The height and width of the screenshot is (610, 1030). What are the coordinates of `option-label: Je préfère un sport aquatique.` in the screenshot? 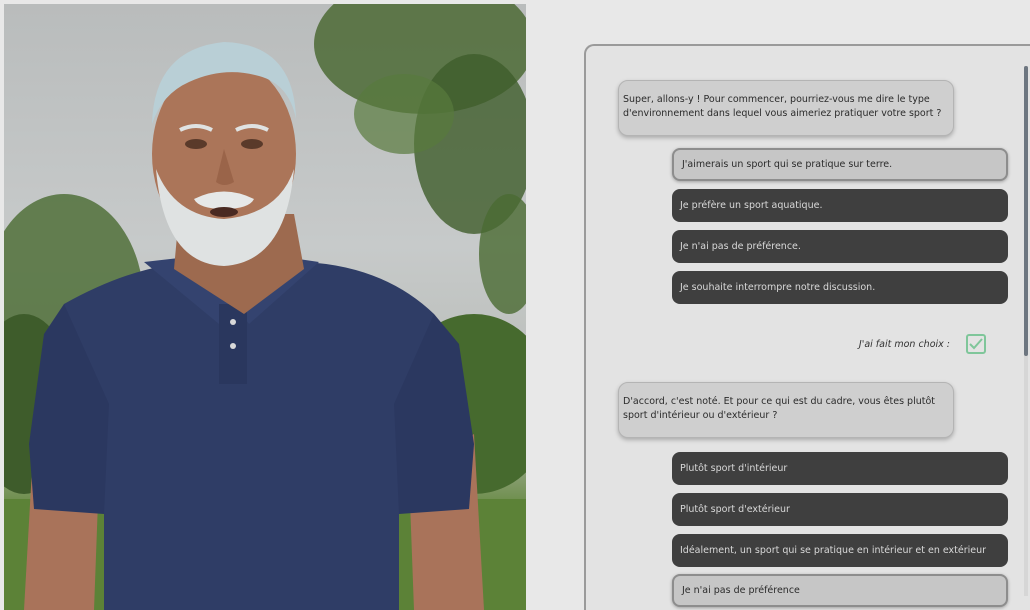 It's located at (751, 205).